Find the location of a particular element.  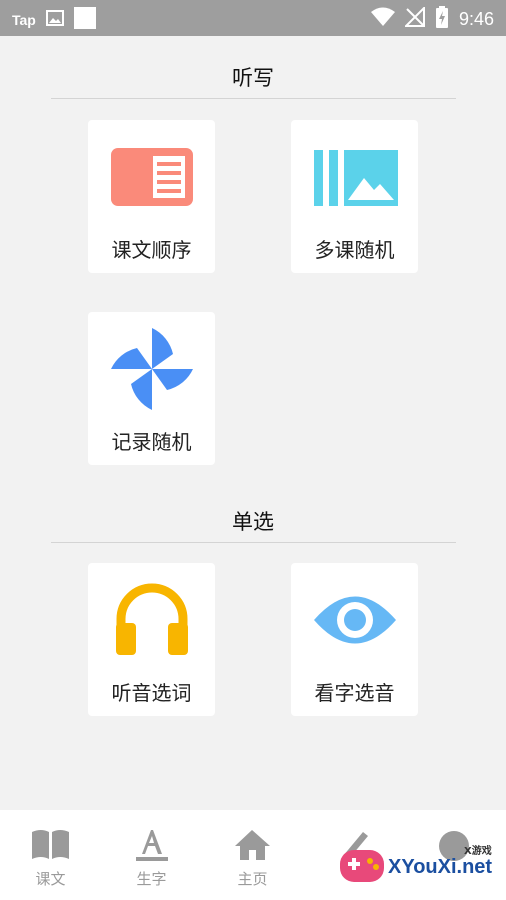

eye-icon is located at coordinates (355, 620).